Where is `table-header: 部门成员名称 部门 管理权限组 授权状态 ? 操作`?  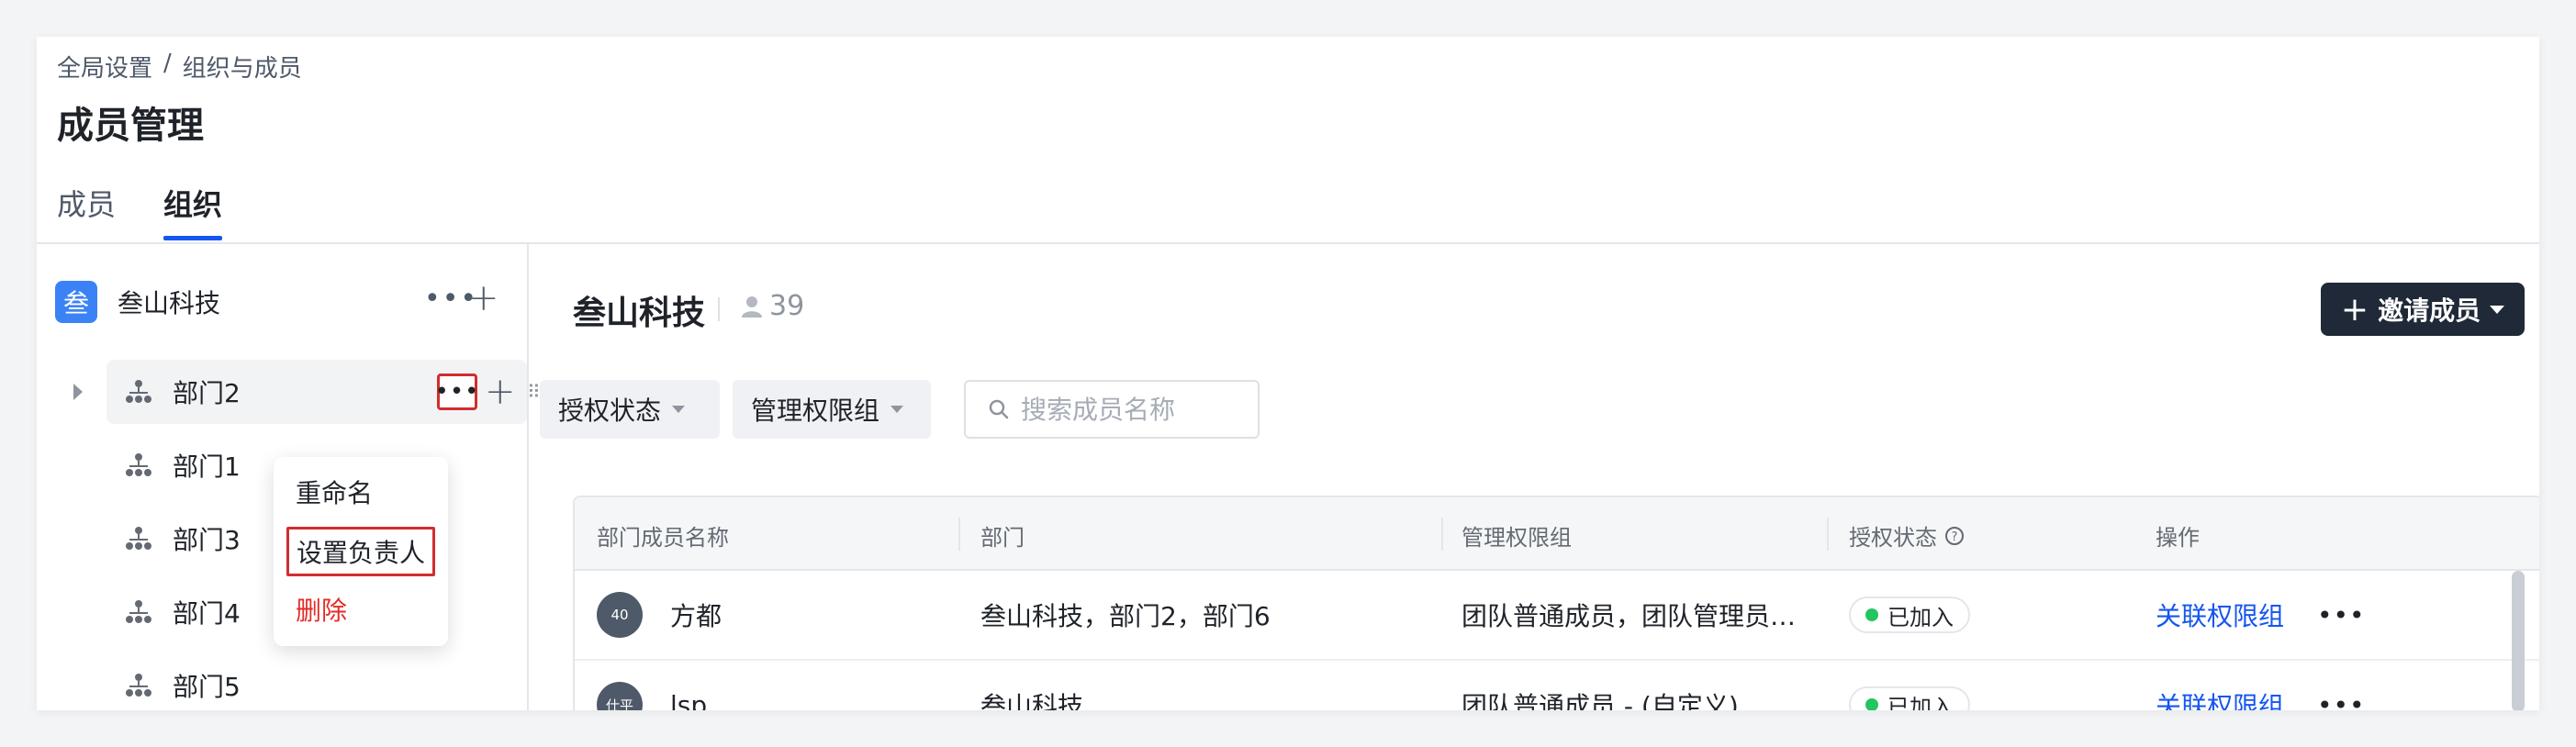 table-header: 部门成员名称 部门 管理权限组 授权状态 ? 操作 is located at coordinates (1557, 534).